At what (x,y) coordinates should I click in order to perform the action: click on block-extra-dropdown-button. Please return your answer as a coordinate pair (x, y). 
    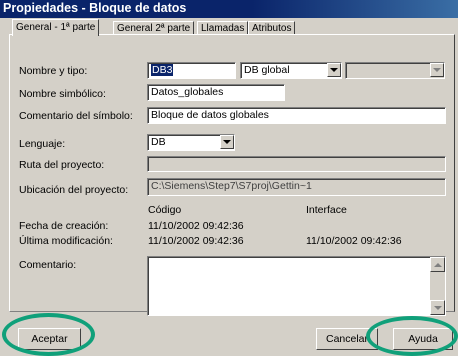
    Looking at the image, I should click on (437, 70).